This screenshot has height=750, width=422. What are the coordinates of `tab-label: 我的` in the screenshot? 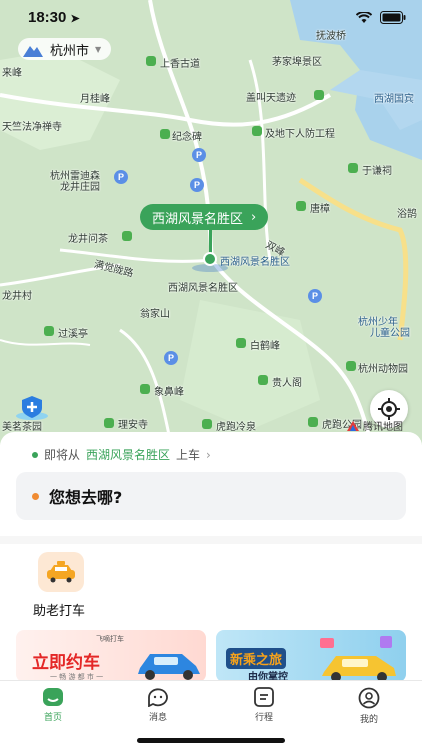 It's located at (368, 720).